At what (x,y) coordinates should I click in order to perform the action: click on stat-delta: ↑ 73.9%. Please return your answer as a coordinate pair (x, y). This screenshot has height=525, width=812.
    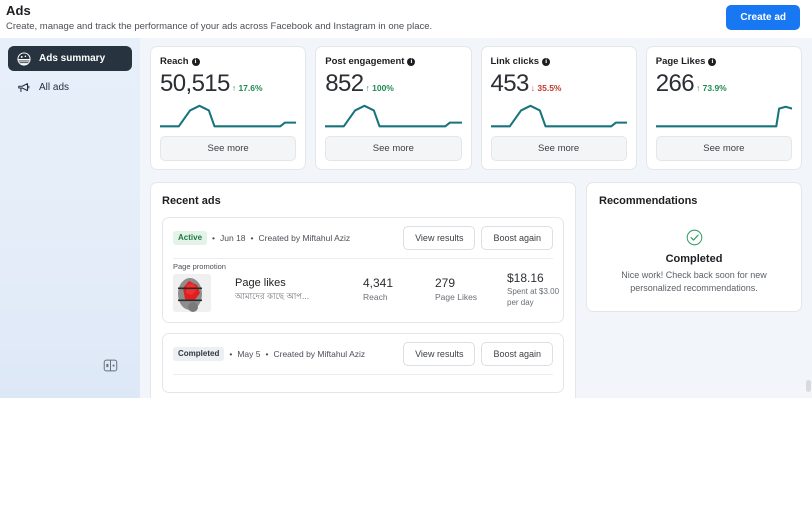
    Looking at the image, I should click on (711, 88).